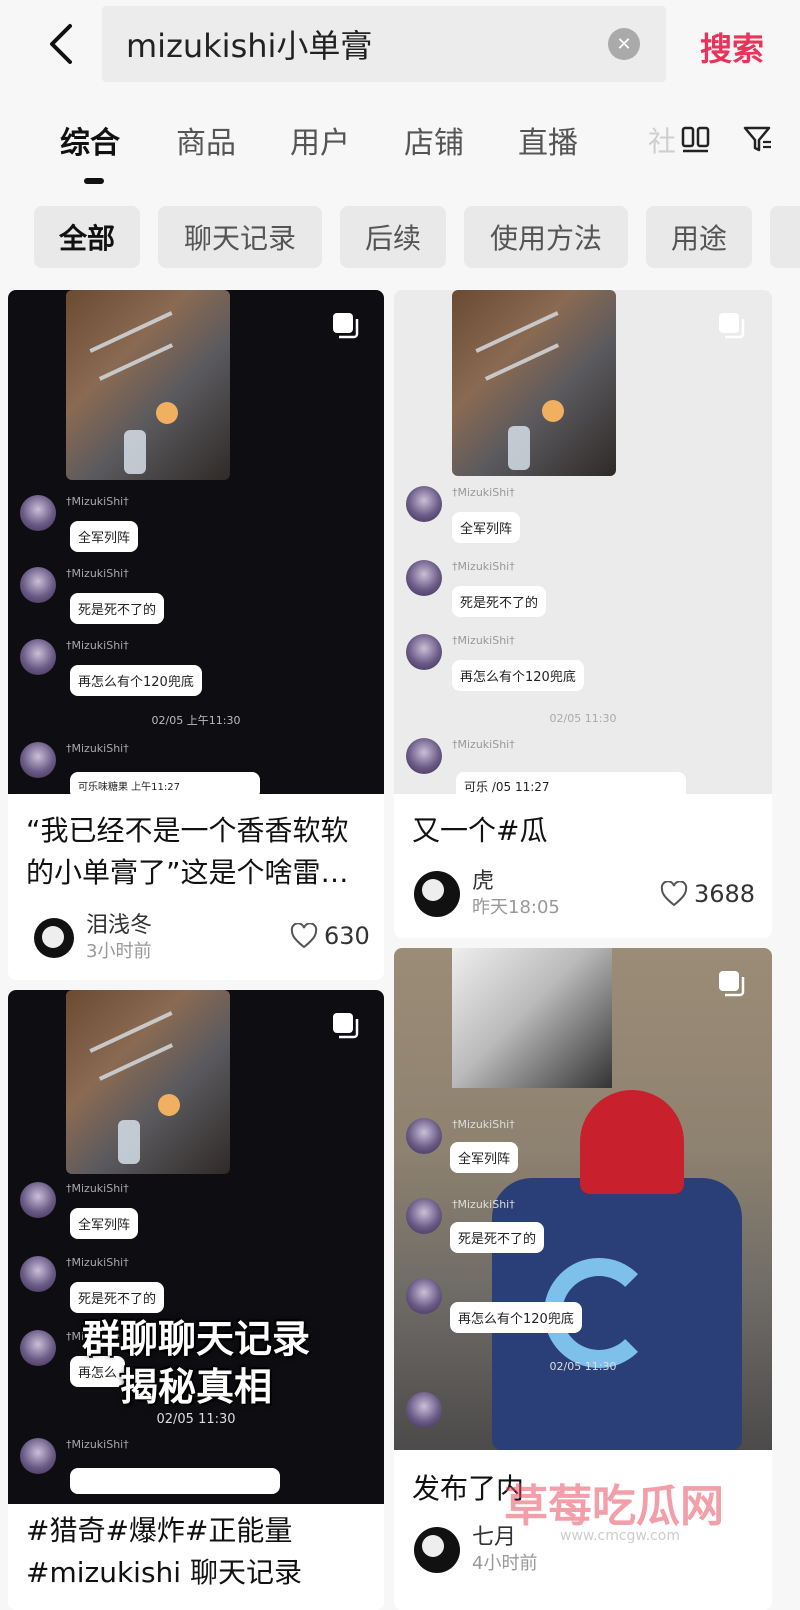 Image resolution: width=800 pixels, height=1610 pixels. Describe the element at coordinates (164, 1572) in the screenshot. I see `card-title-line2: #mizukishi 聊天记录` at that location.